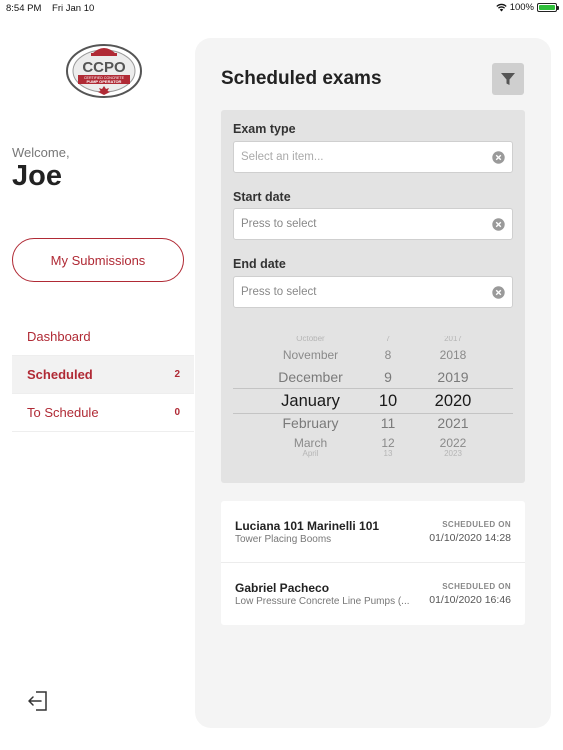 The width and height of the screenshot is (563, 750). What do you see at coordinates (453, 423) in the screenshot?
I see `picker-year-option: 2021` at bounding box center [453, 423].